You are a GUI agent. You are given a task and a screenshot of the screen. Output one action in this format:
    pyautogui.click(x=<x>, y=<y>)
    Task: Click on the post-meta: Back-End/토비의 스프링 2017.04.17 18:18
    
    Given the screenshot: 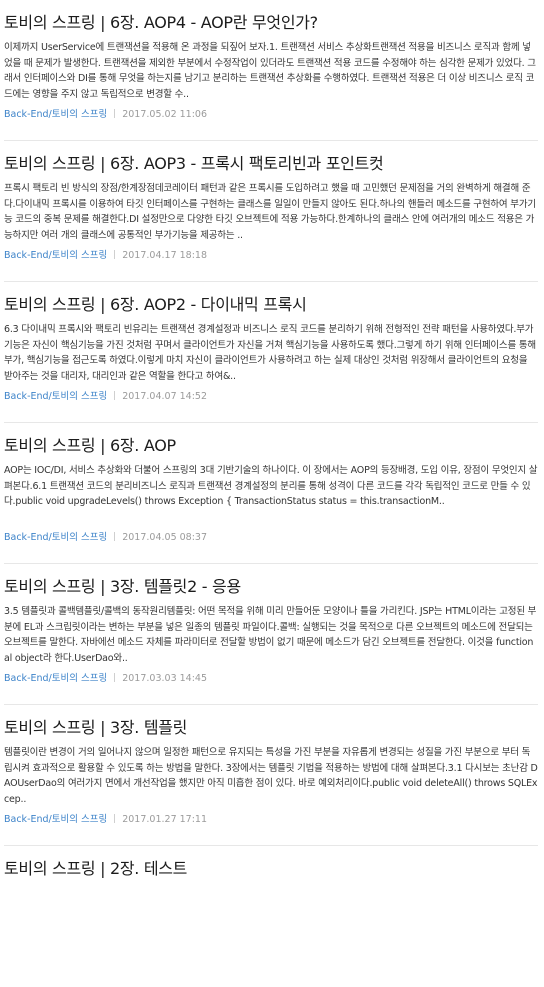 What is the action you would take?
    pyautogui.click(x=271, y=256)
    